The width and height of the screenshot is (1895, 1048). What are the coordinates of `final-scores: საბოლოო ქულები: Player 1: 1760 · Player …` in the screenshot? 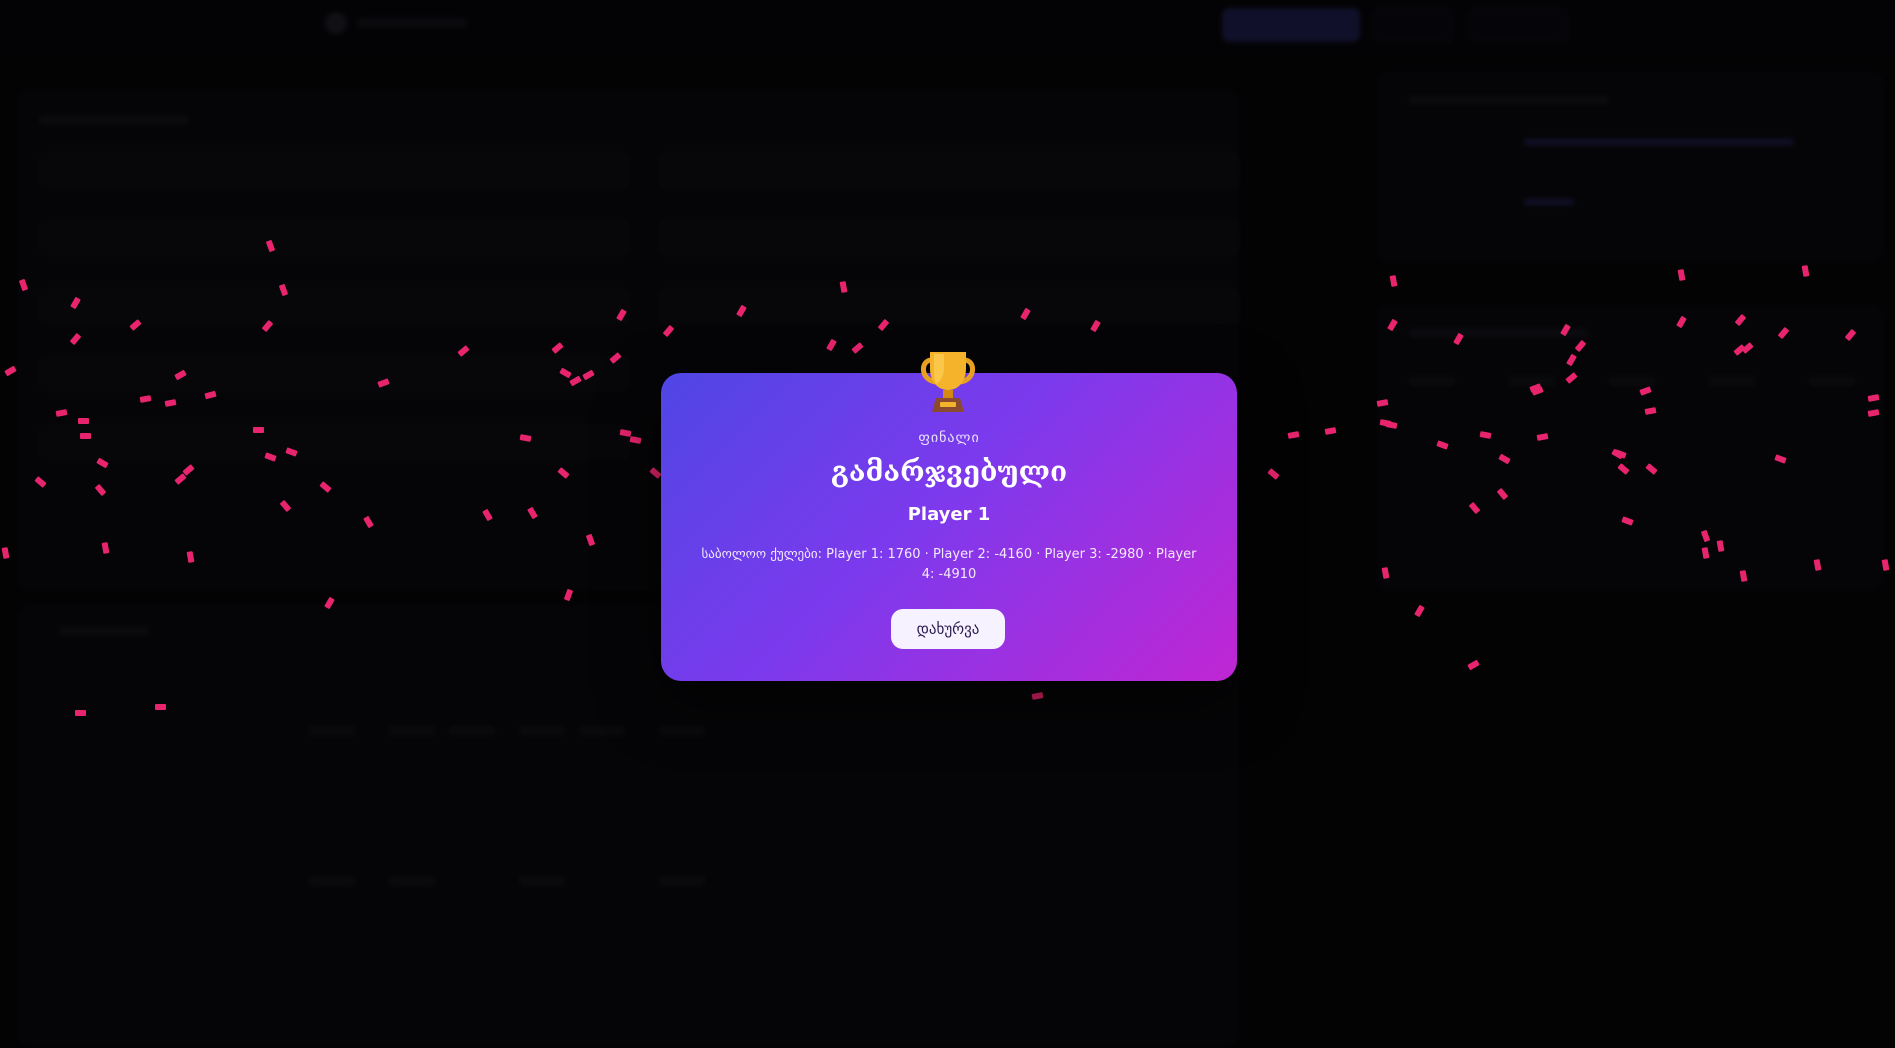 It's located at (949, 564).